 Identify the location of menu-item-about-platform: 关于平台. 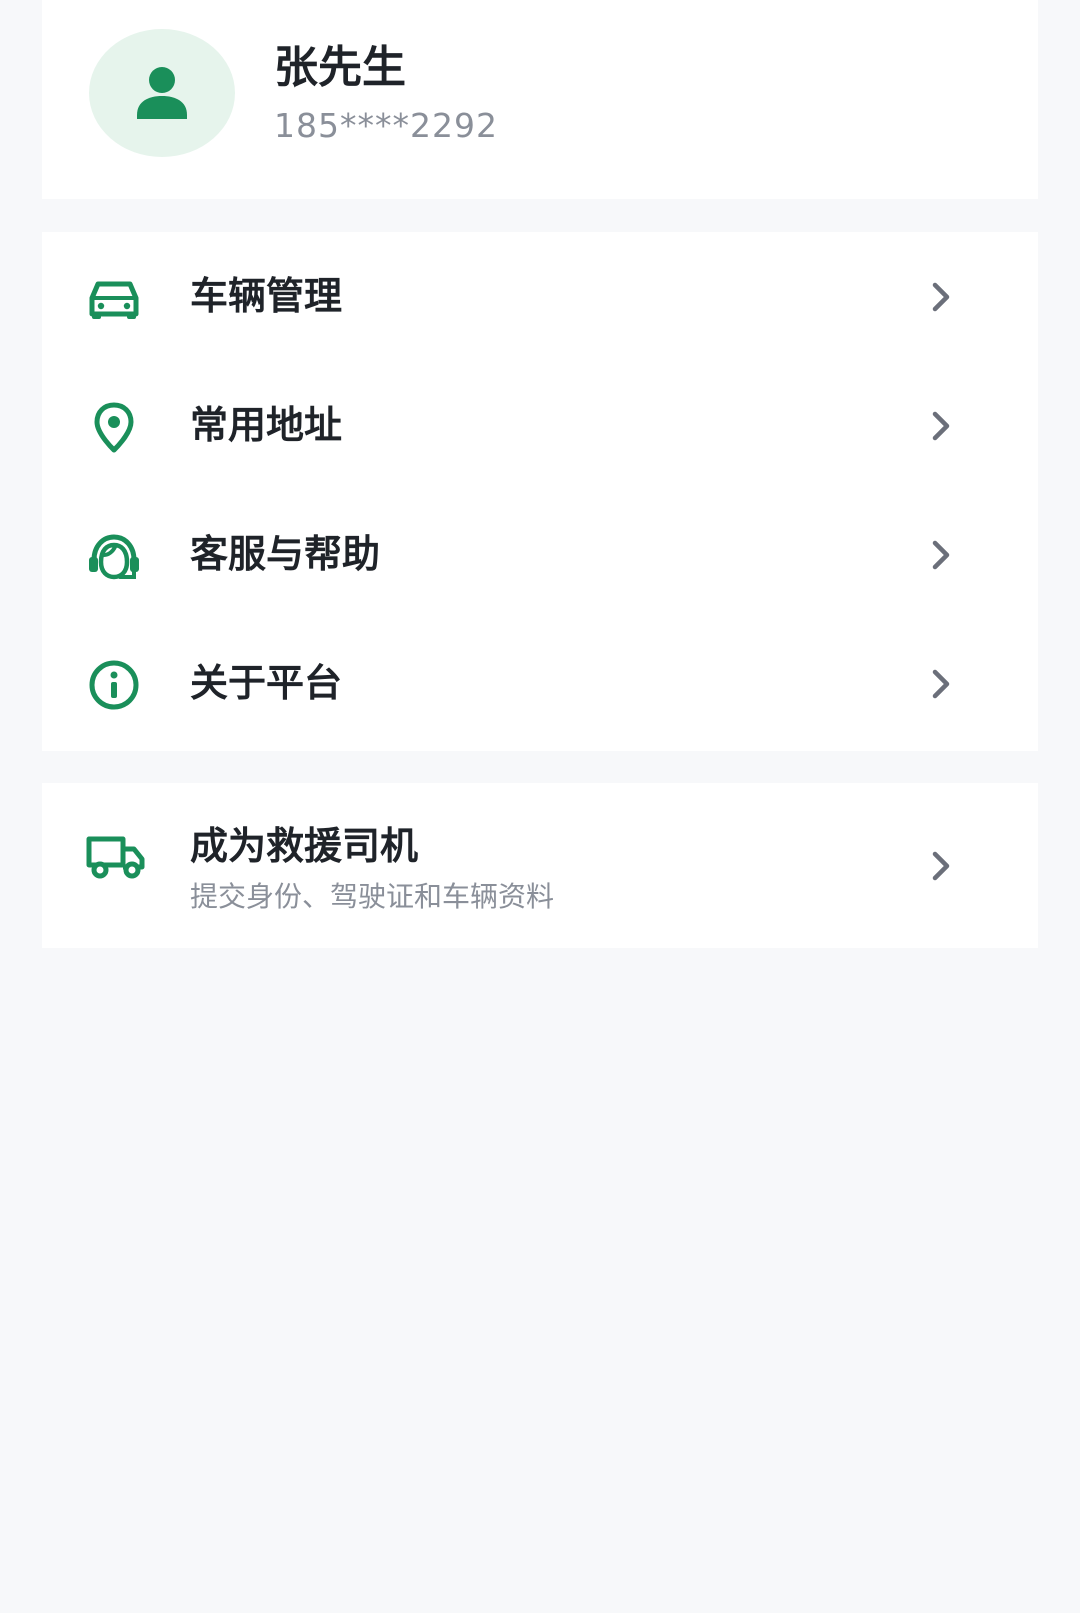
(540, 683).